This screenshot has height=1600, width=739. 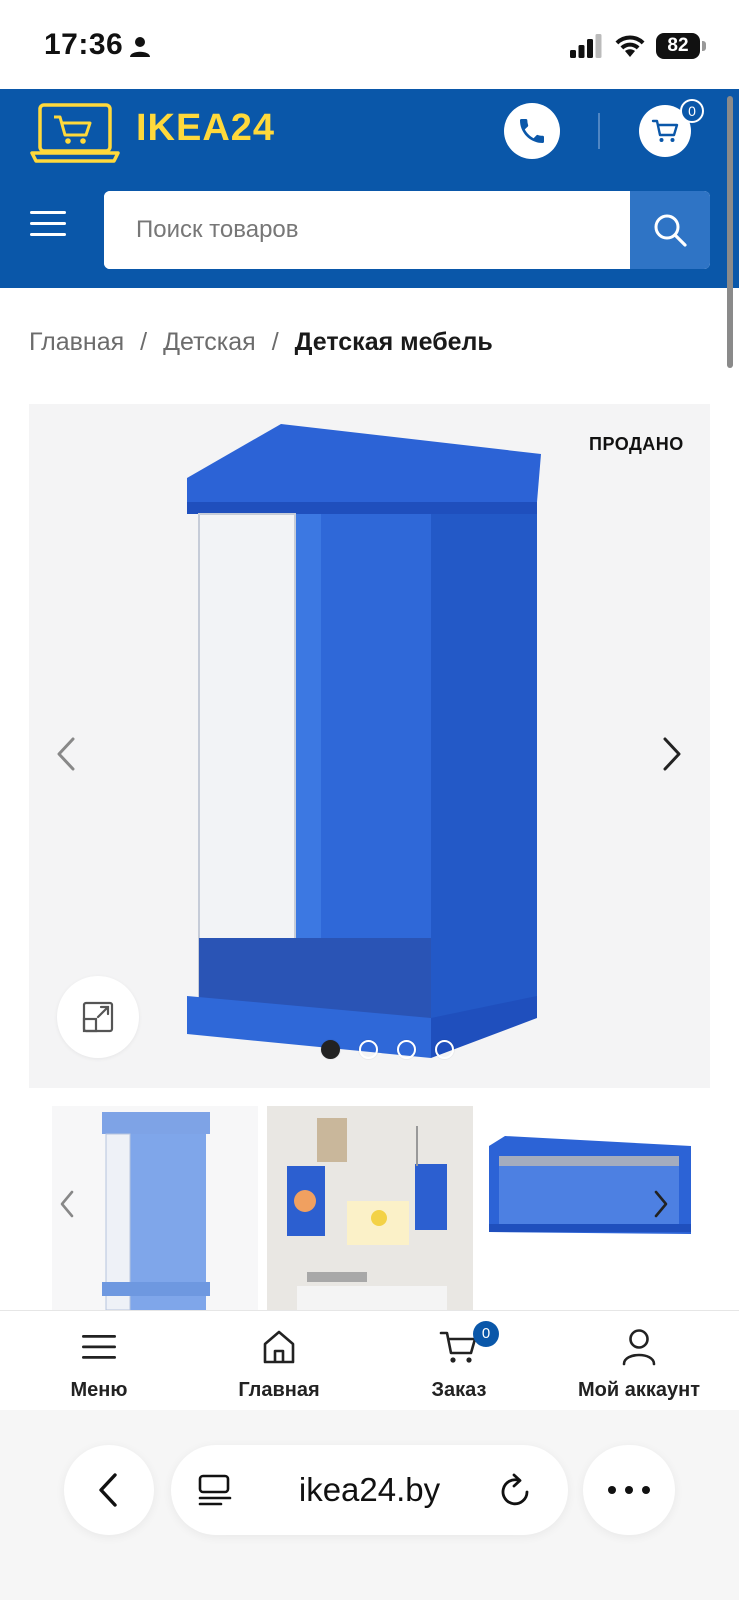 What do you see at coordinates (486, 1334) in the screenshot?
I see `order-count-badge: 0` at bounding box center [486, 1334].